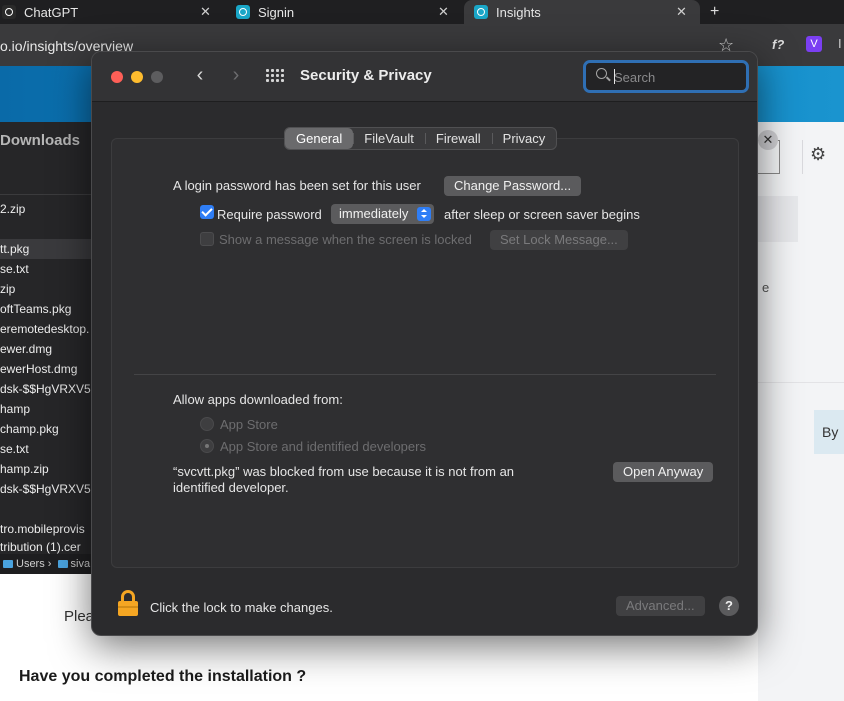 Image resolution: width=844 pixels, height=701 pixels. What do you see at coordinates (766, 287) in the screenshot?
I see `page-text-fragment: e` at bounding box center [766, 287].